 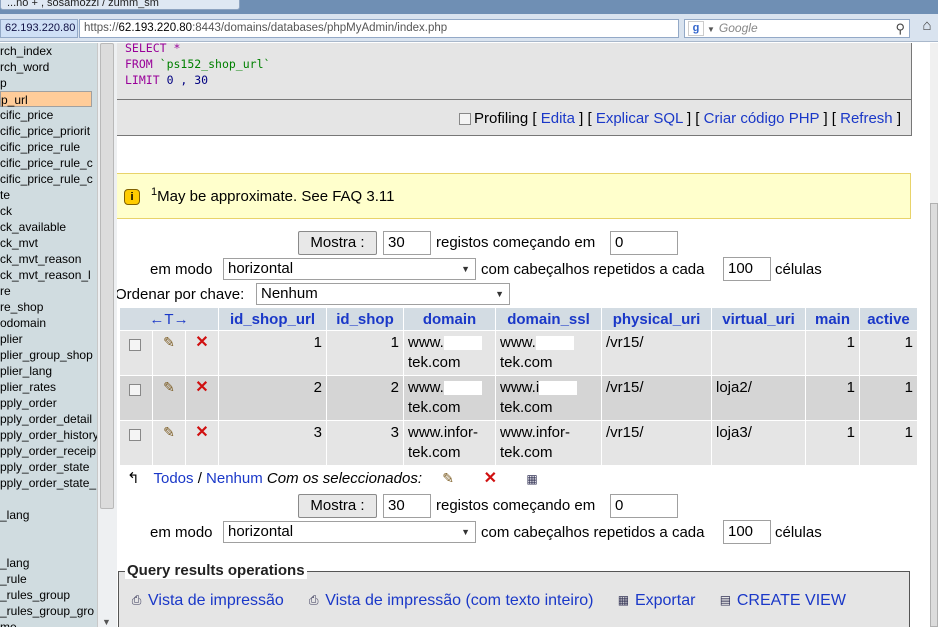 What do you see at coordinates (40, 259) in the screenshot?
I see `sidebar-table-link: ck_mvt_reason` at bounding box center [40, 259].